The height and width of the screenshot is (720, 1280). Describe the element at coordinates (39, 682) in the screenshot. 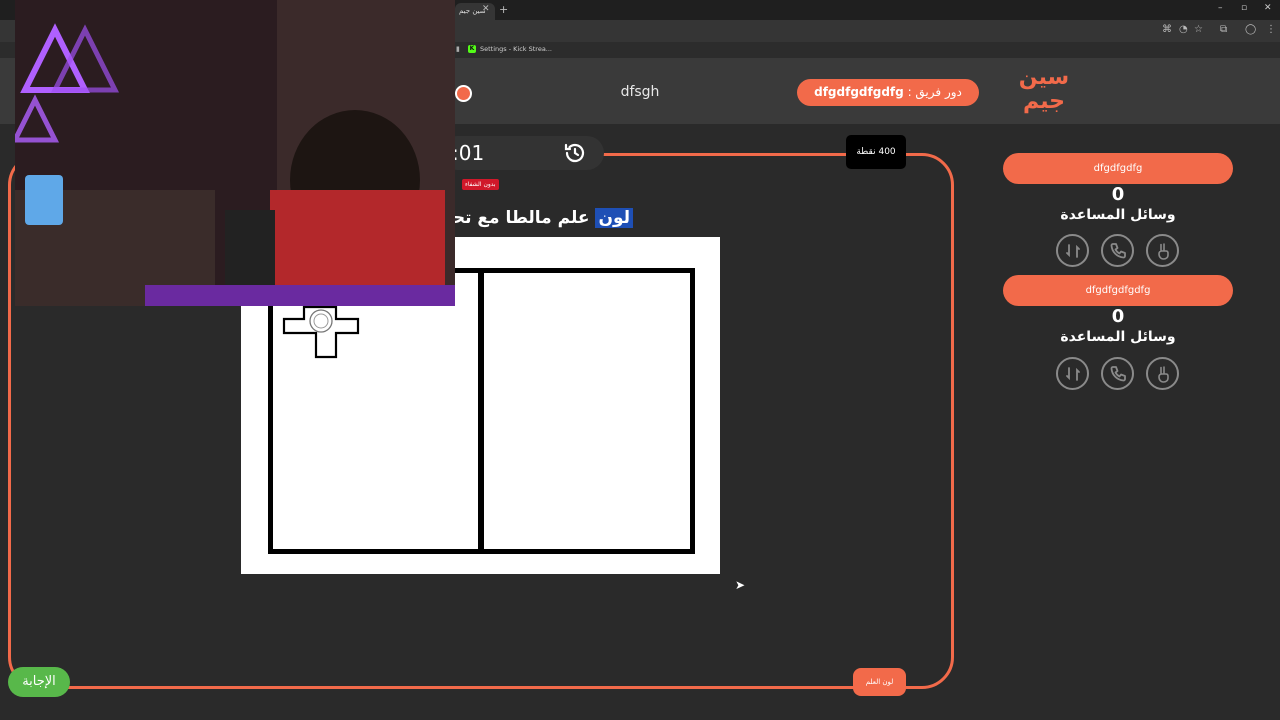

I see `answer-button: الإجابة` at that location.